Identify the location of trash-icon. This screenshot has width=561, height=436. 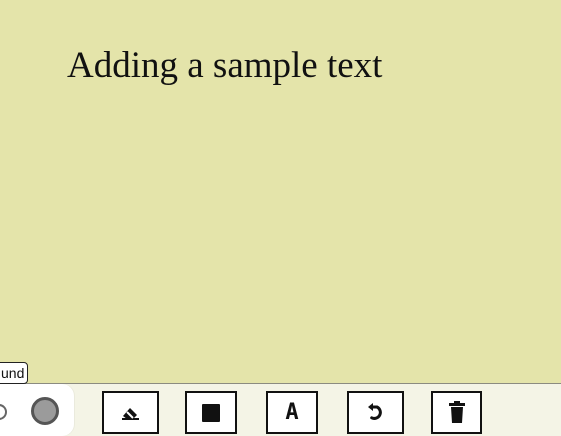
(456, 412).